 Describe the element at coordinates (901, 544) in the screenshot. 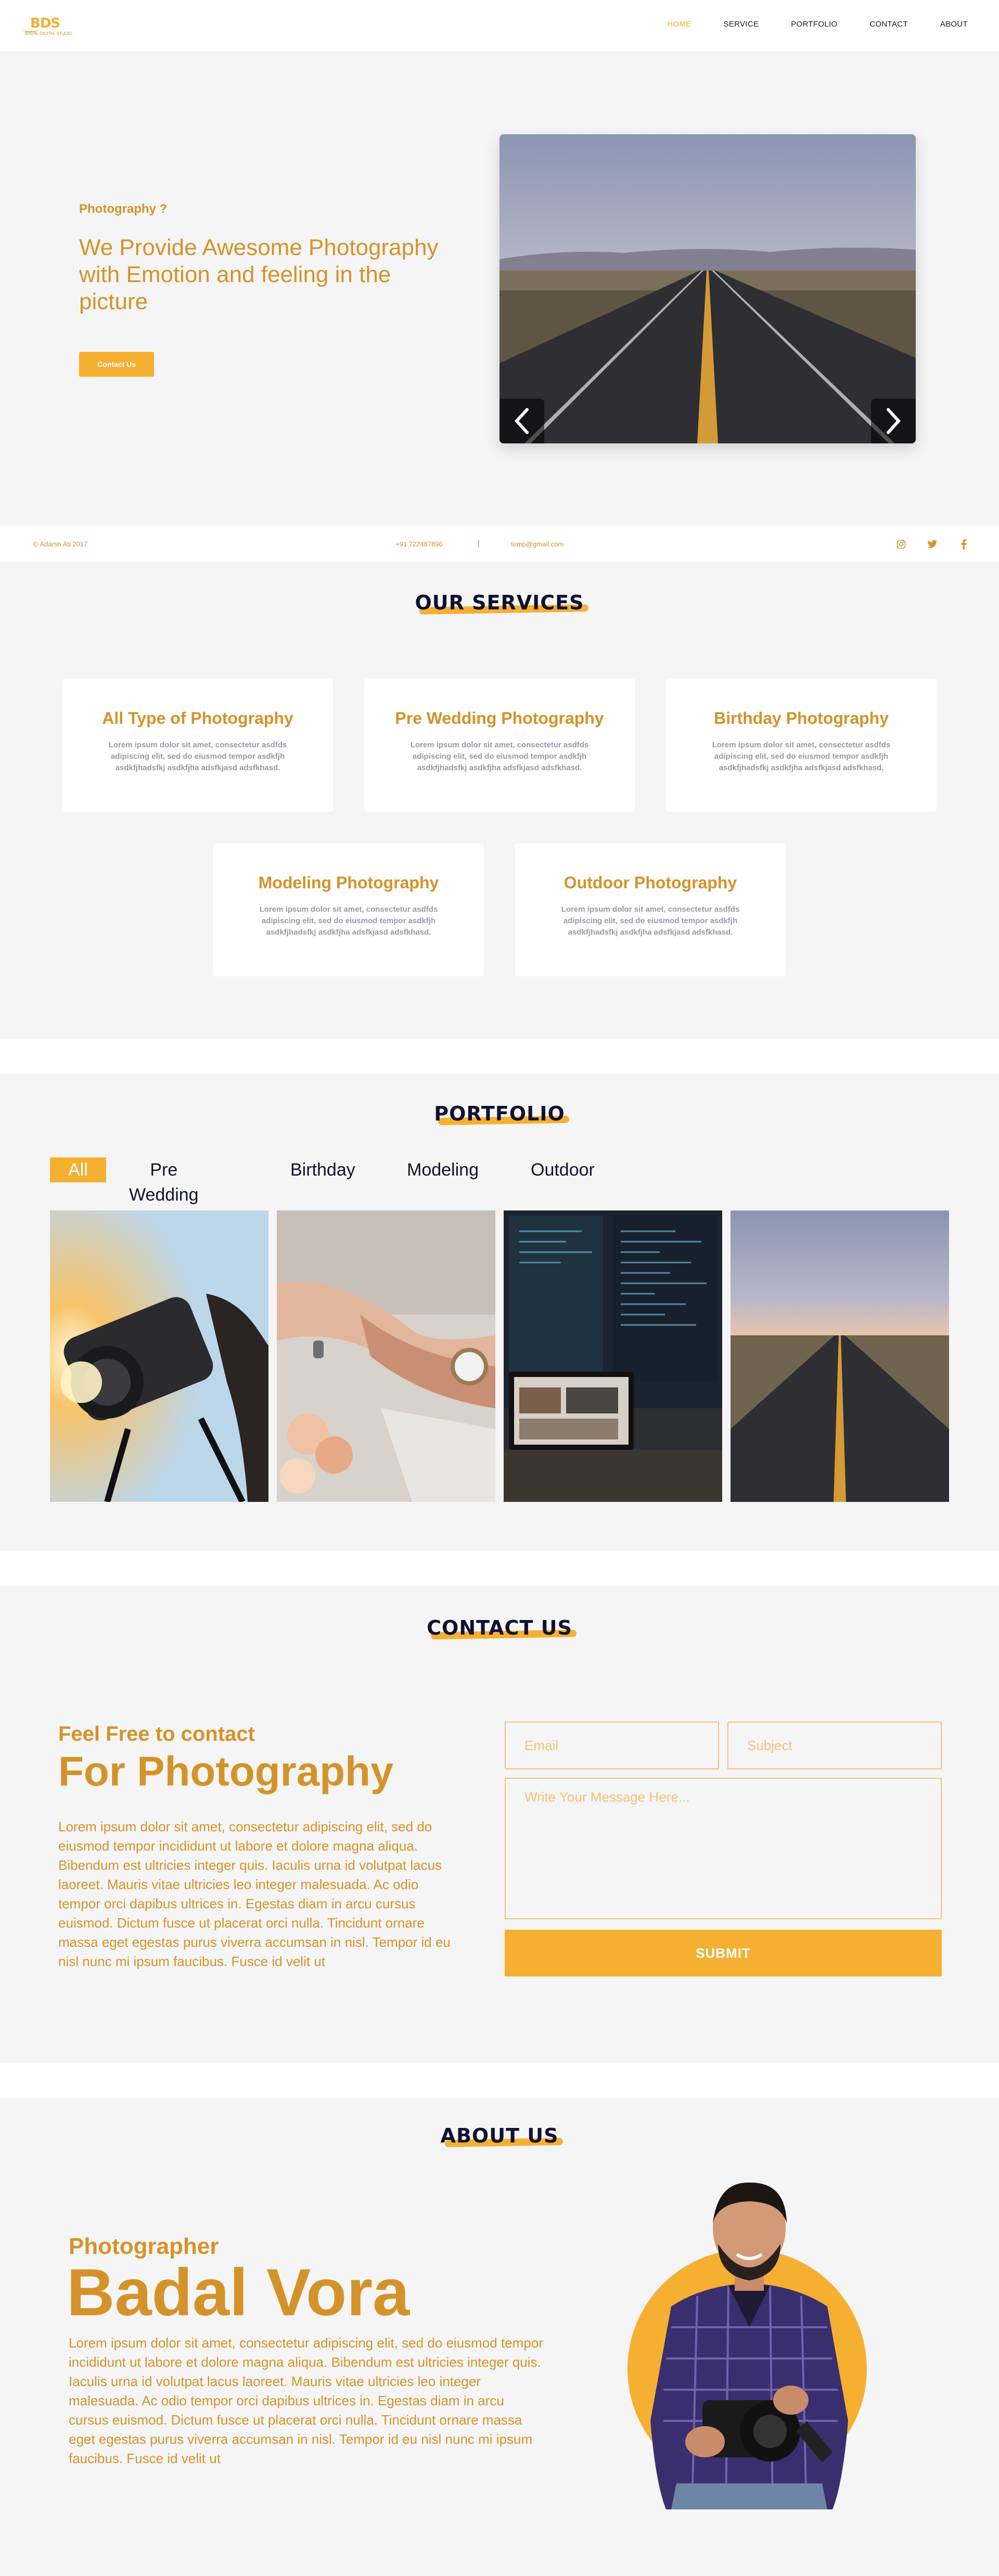

I see `instagram-icon` at that location.